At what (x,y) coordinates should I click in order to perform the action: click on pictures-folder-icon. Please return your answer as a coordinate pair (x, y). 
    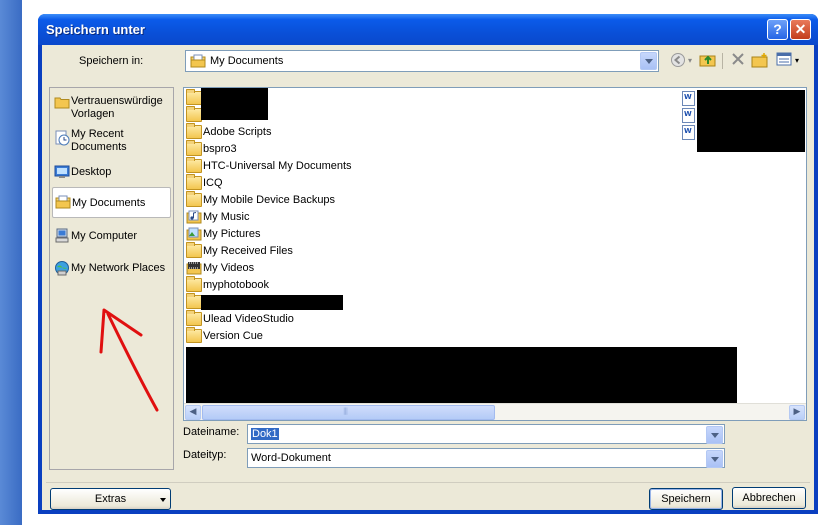
    Looking at the image, I should click on (194, 234).